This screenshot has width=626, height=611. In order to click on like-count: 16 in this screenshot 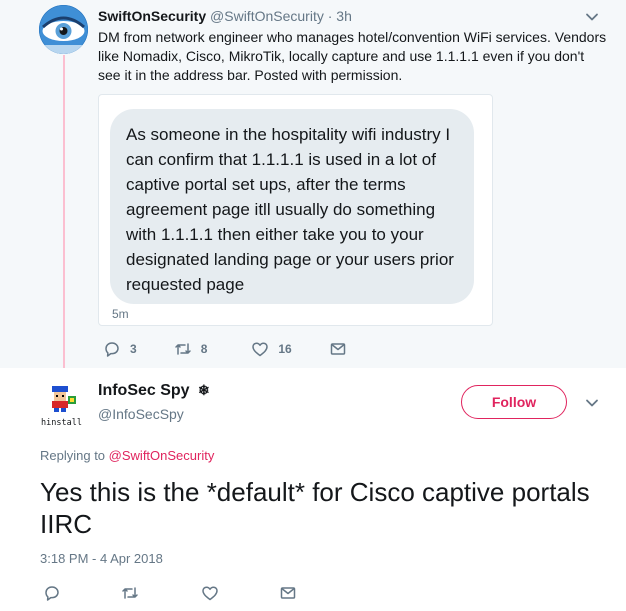, I will do `click(285, 349)`.